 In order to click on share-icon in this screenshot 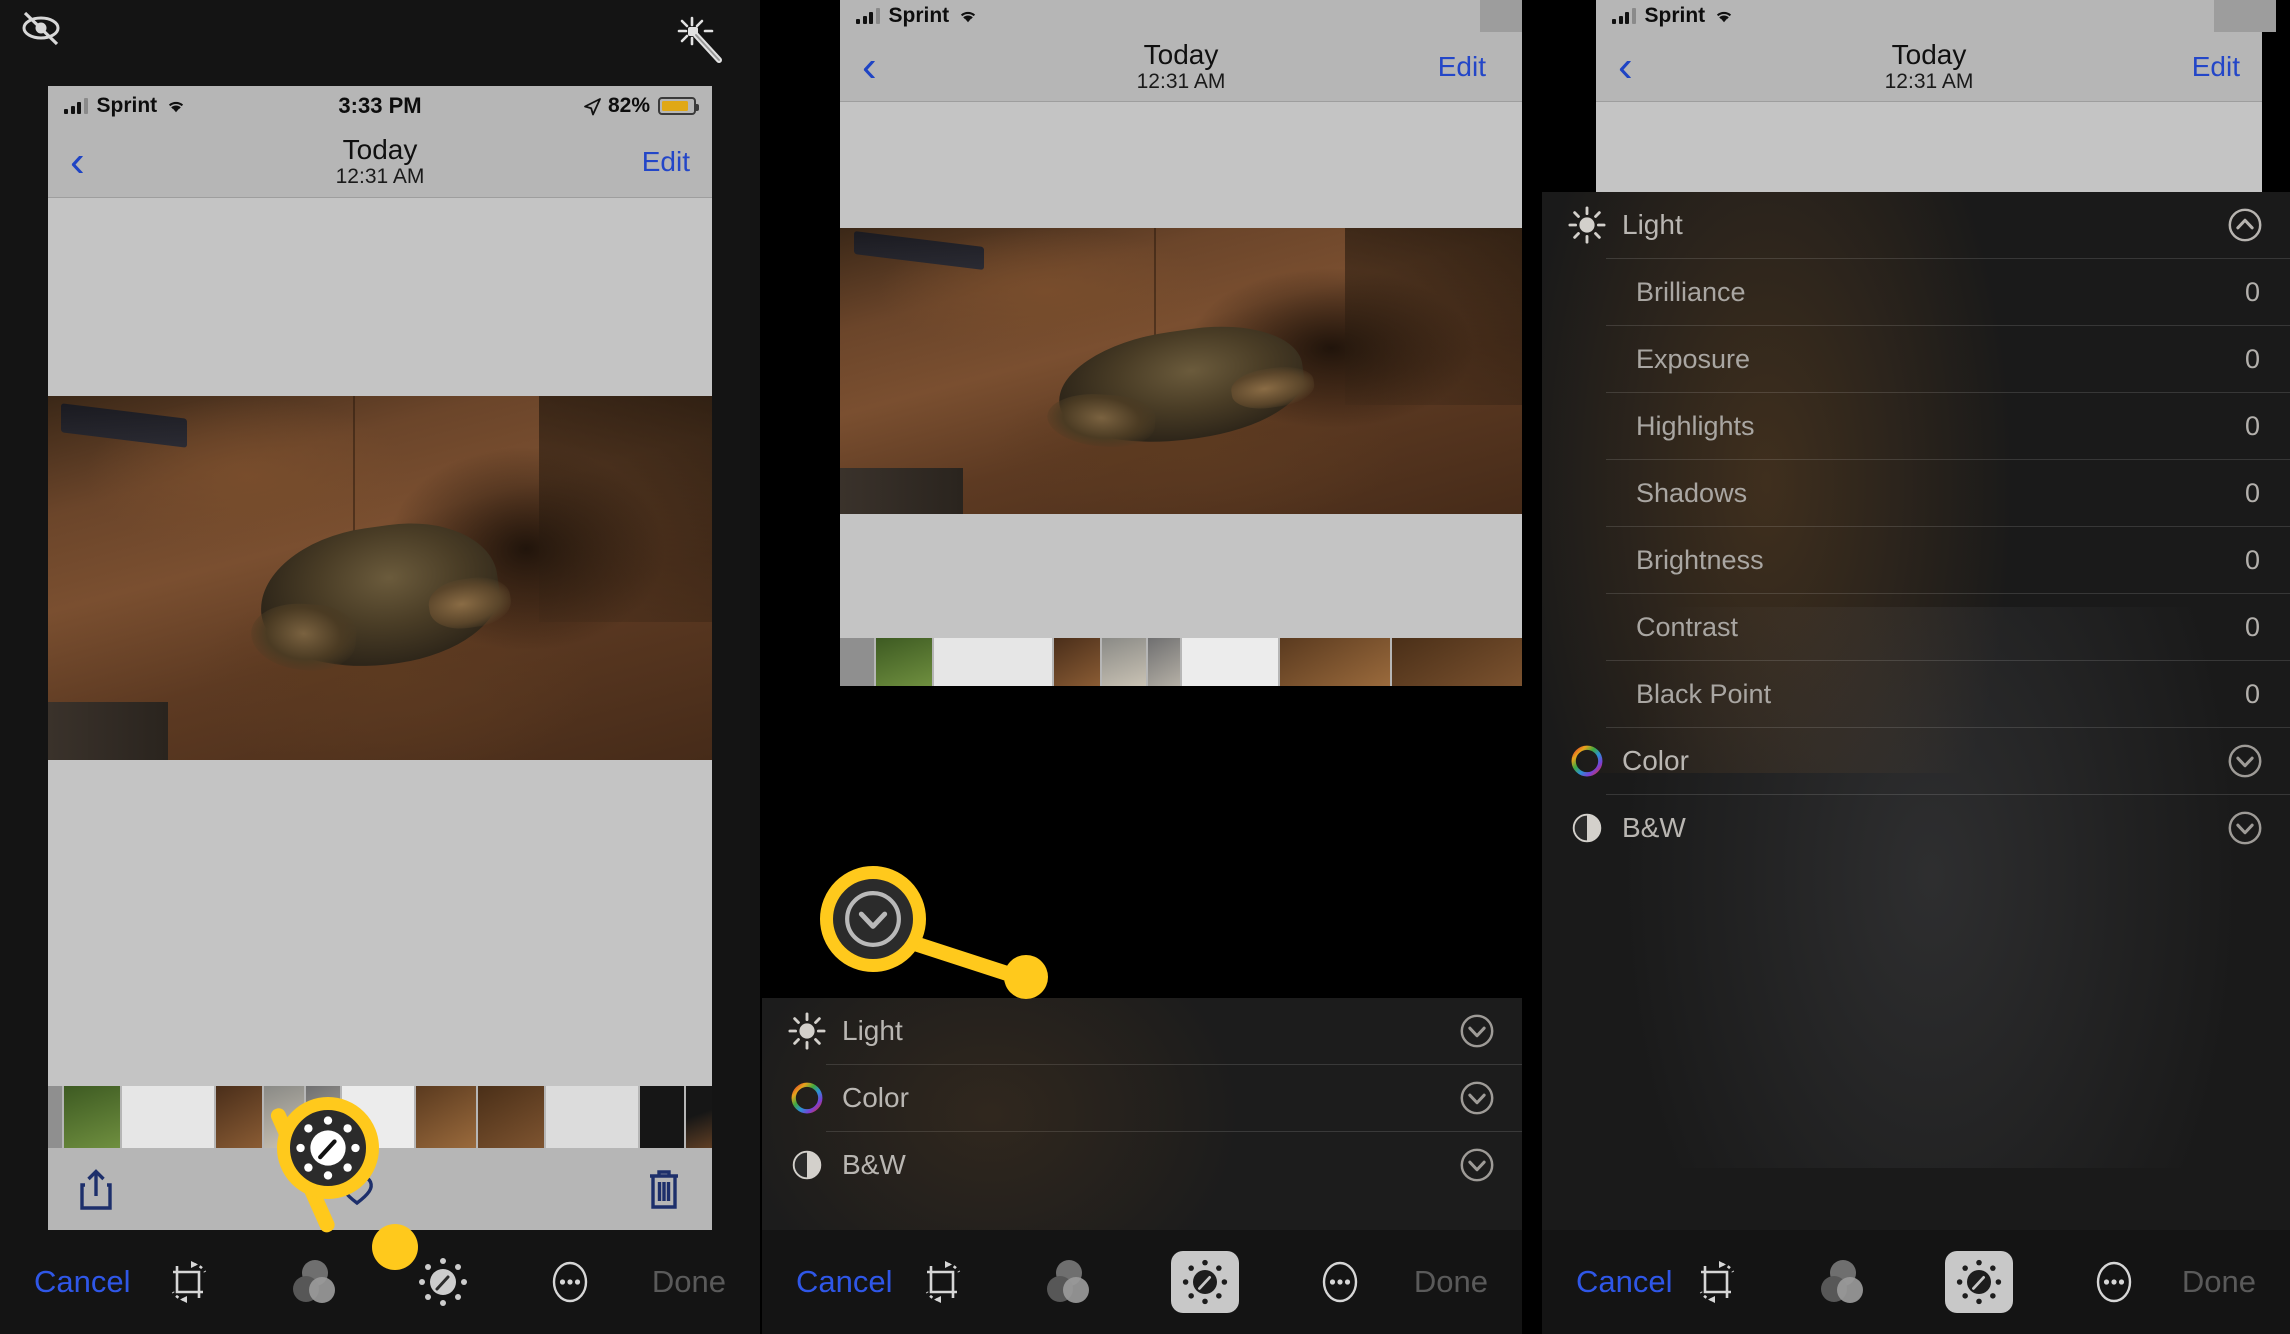, I will do `click(96, 1189)`.